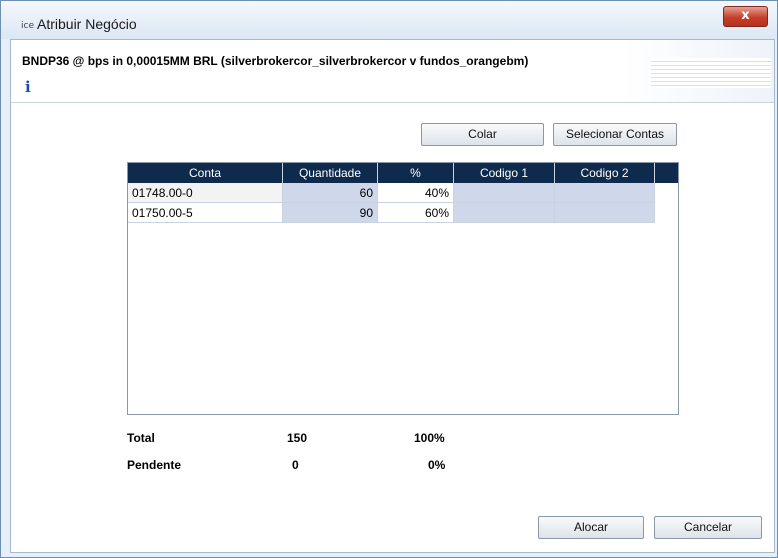 The width and height of the screenshot is (778, 558). Describe the element at coordinates (615, 134) in the screenshot. I see `select-accounts-button: Selecionar Contas` at that location.